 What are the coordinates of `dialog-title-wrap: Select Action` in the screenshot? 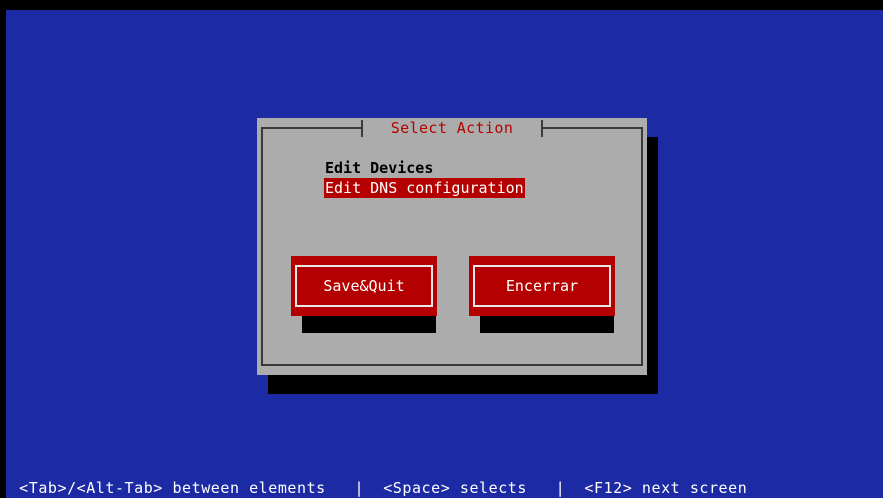 It's located at (452, 128).